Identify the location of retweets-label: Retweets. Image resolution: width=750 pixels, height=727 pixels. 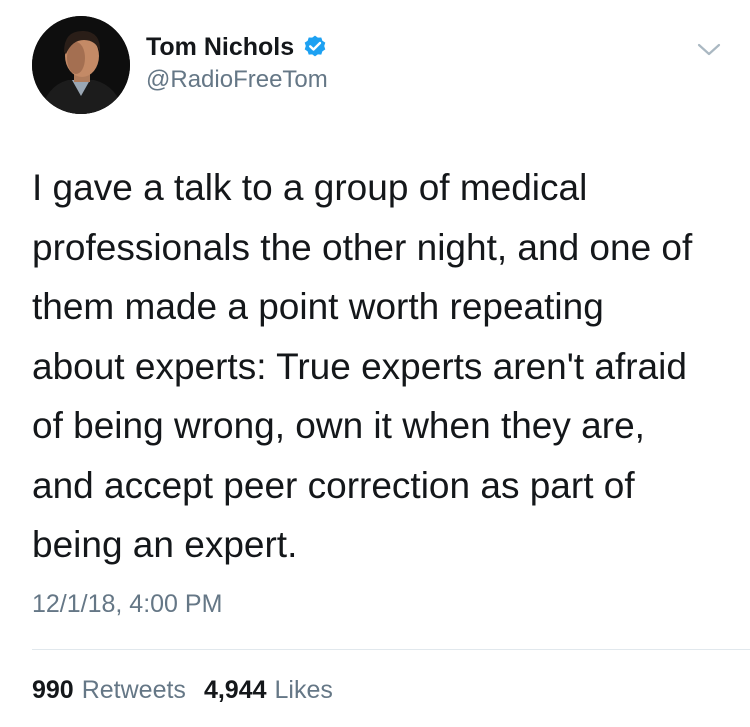
(133, 690).